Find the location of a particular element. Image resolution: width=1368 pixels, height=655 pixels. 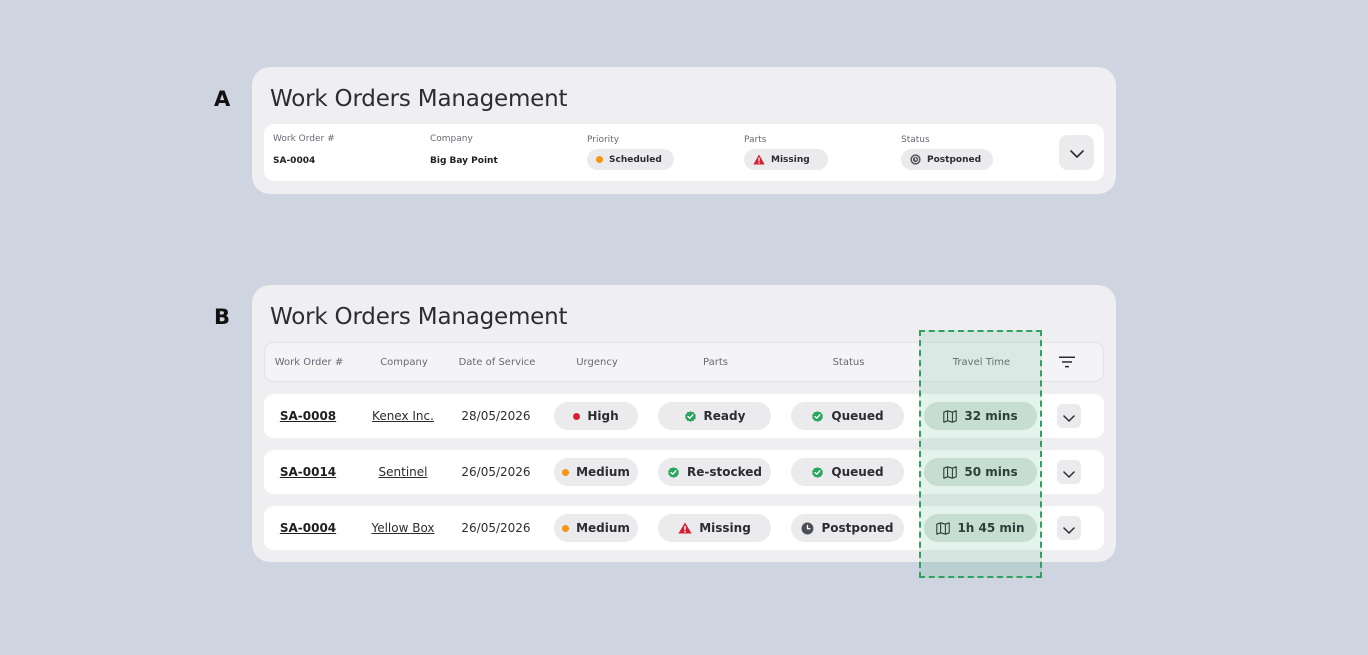

work-order-link: SA-0014 is located at coordinates (308, 472).